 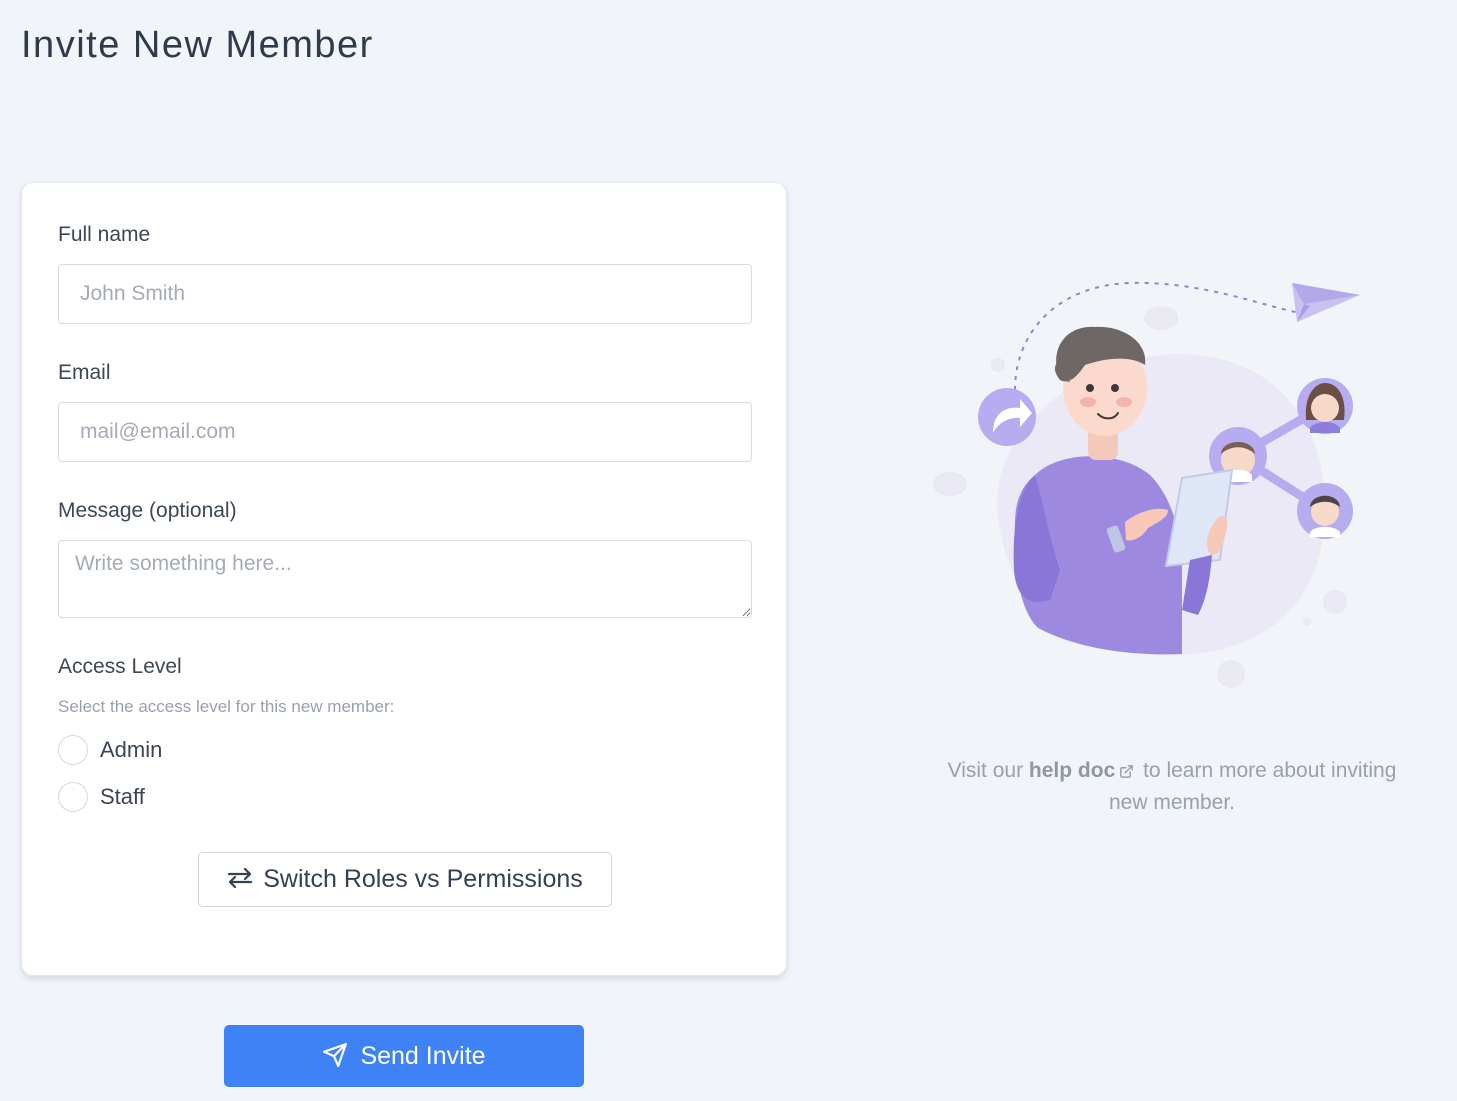 I want to click on external-link-icon, so click(x=1126, y=773).